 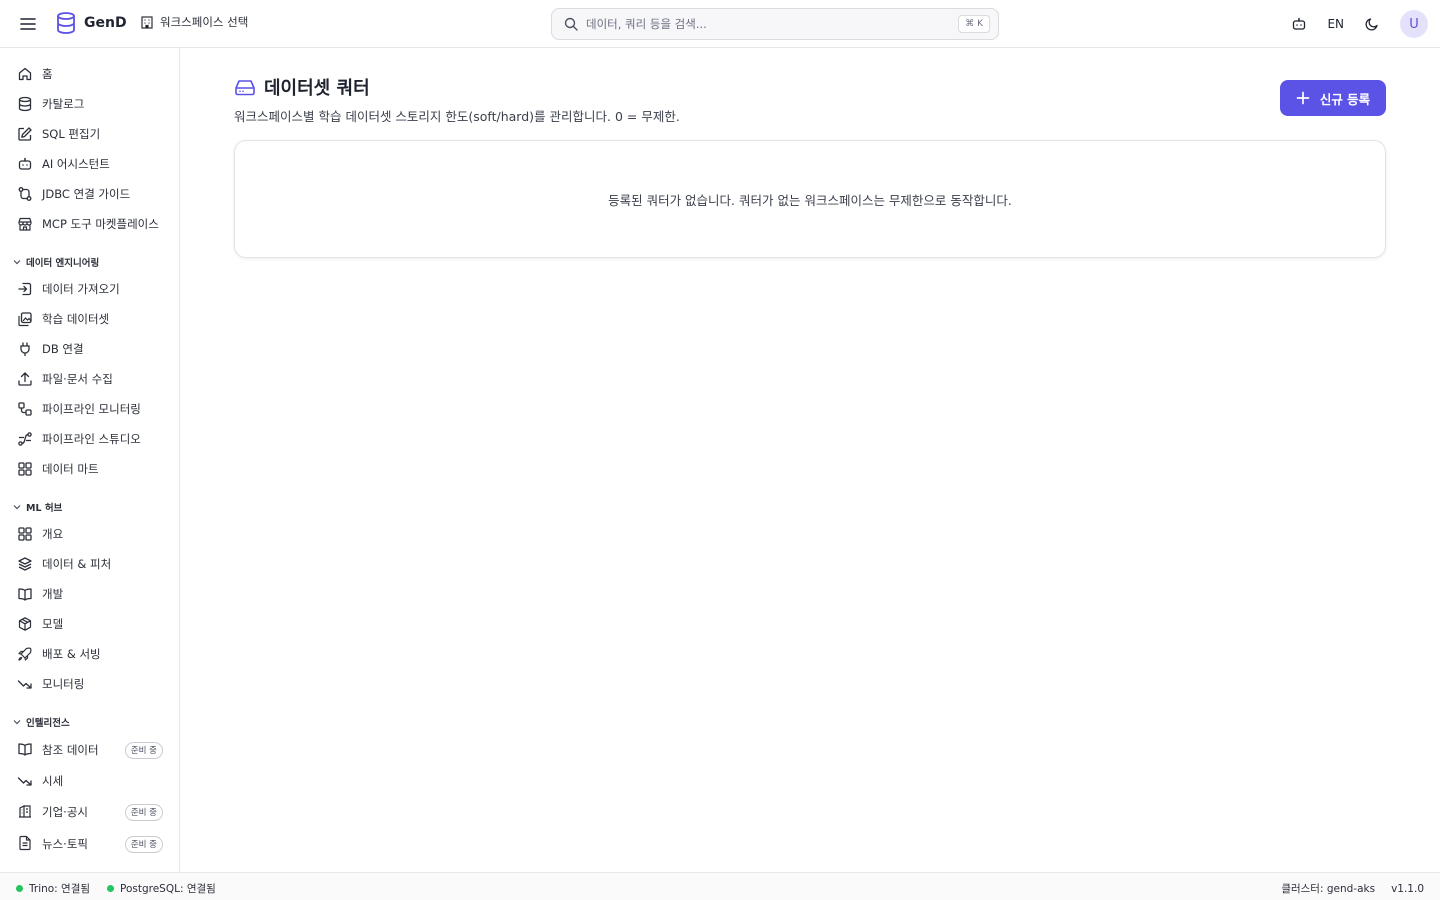 What do you see at coordinates (63, 349) in the screenshot?
I see `sidebar-item-label: DB 연결` at bounding box center [63, 349].